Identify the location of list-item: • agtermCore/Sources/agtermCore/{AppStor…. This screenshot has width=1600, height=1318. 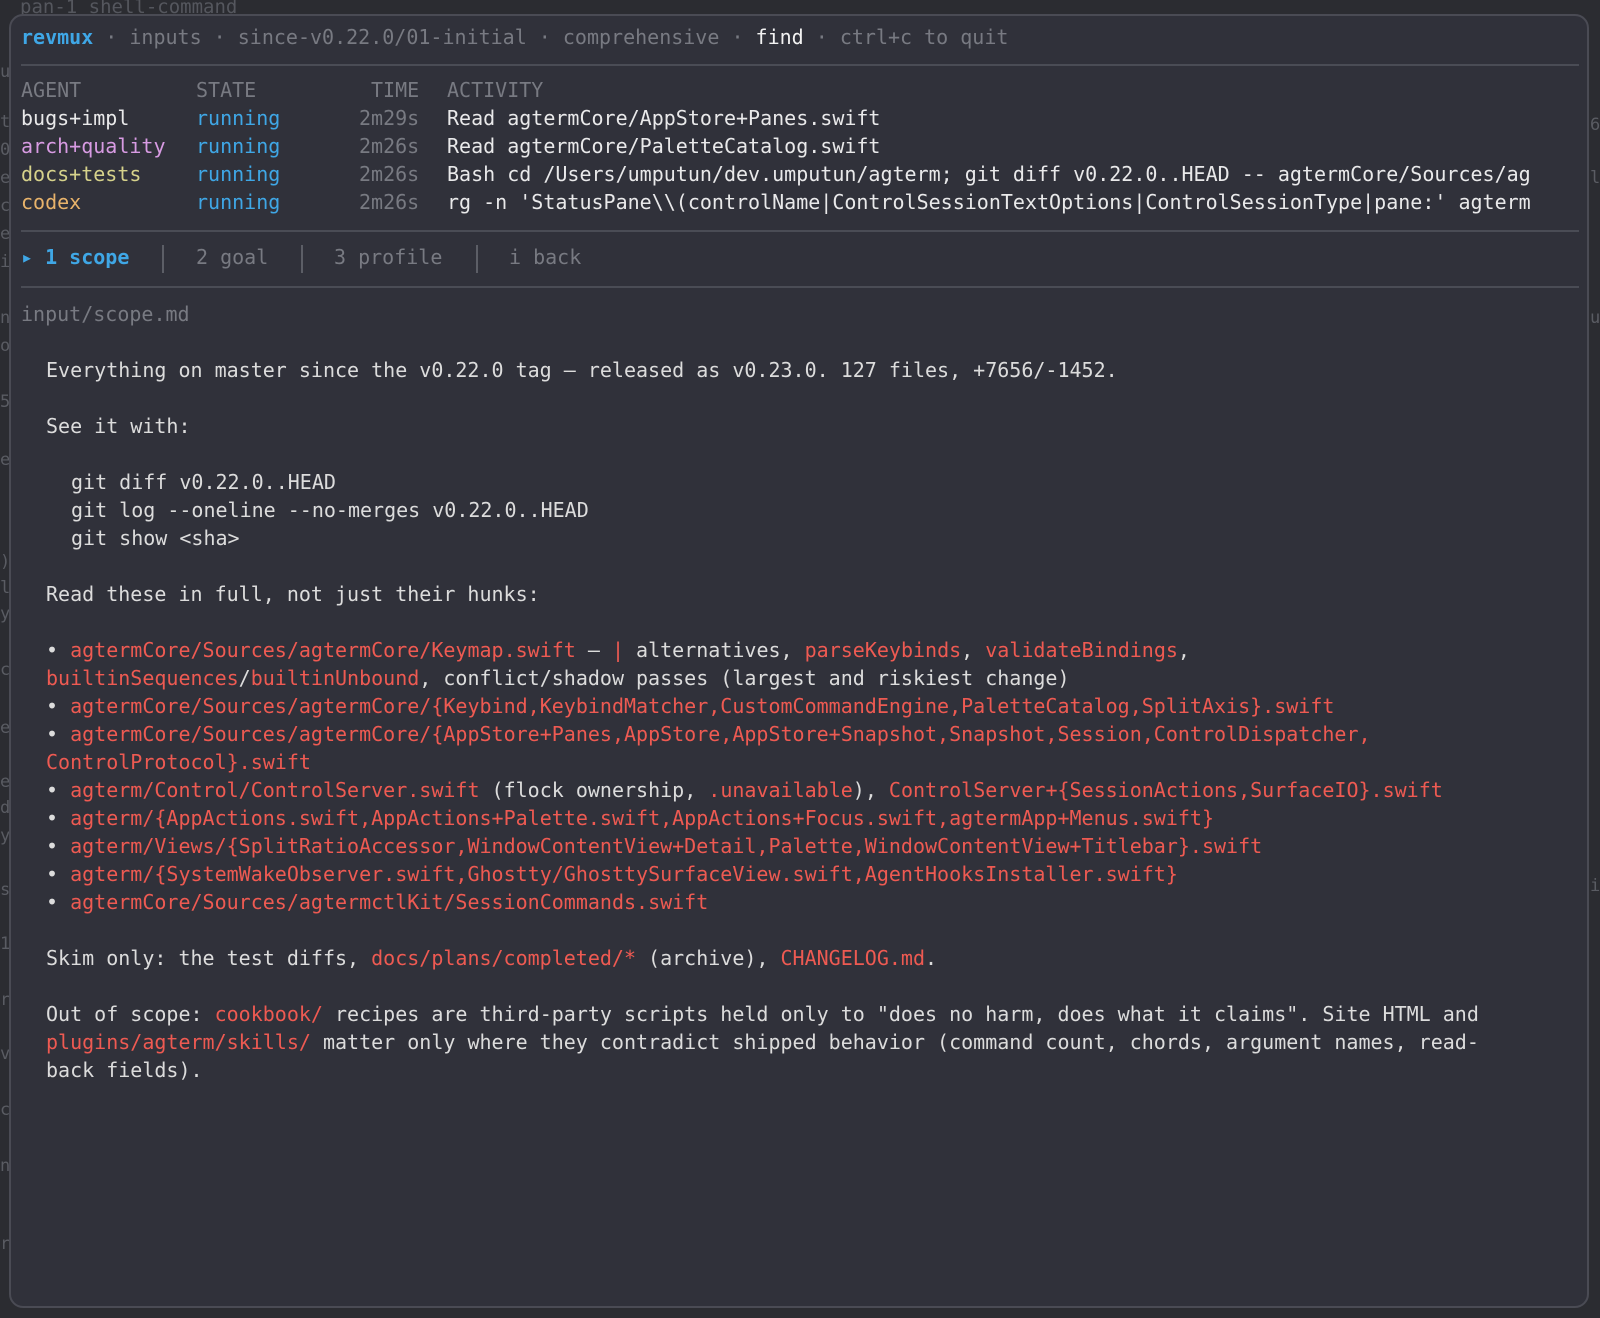
(708, 734).